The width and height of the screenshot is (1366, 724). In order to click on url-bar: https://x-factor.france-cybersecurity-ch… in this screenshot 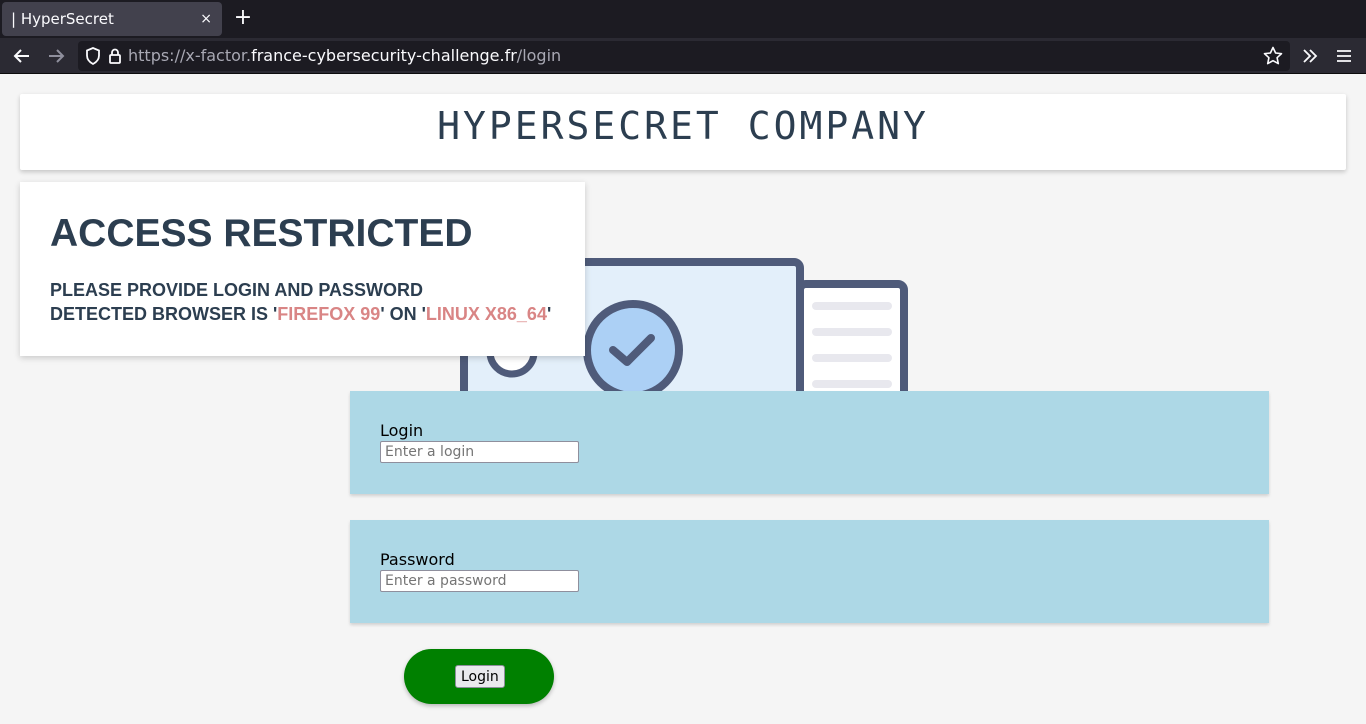, I will do `click(684, 56)`.